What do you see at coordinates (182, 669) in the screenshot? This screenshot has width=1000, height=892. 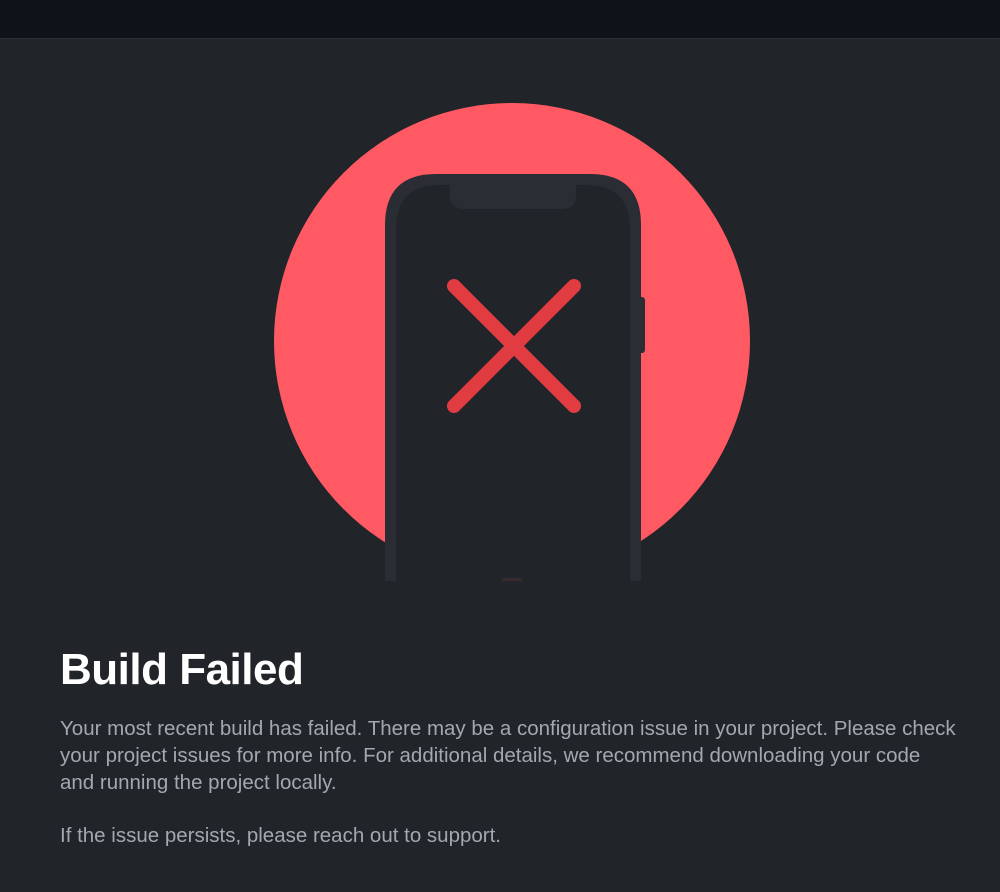 I see `page-title: Build Failed` at bounding box center [182, 669].